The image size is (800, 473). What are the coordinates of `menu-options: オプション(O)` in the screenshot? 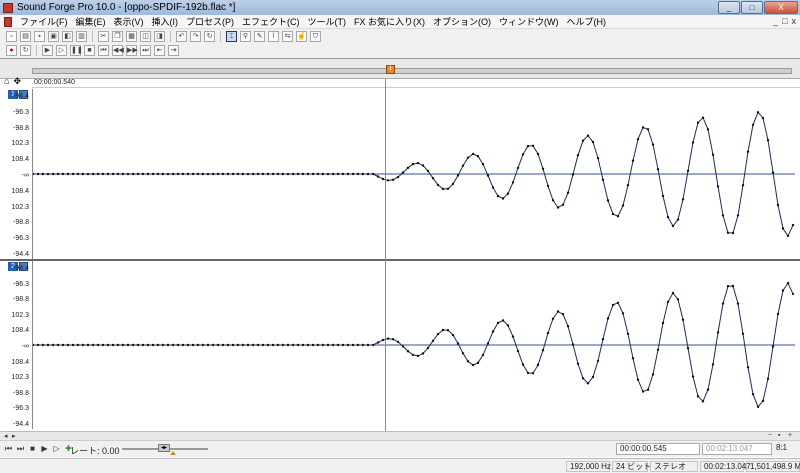 It's located at (462, 21).